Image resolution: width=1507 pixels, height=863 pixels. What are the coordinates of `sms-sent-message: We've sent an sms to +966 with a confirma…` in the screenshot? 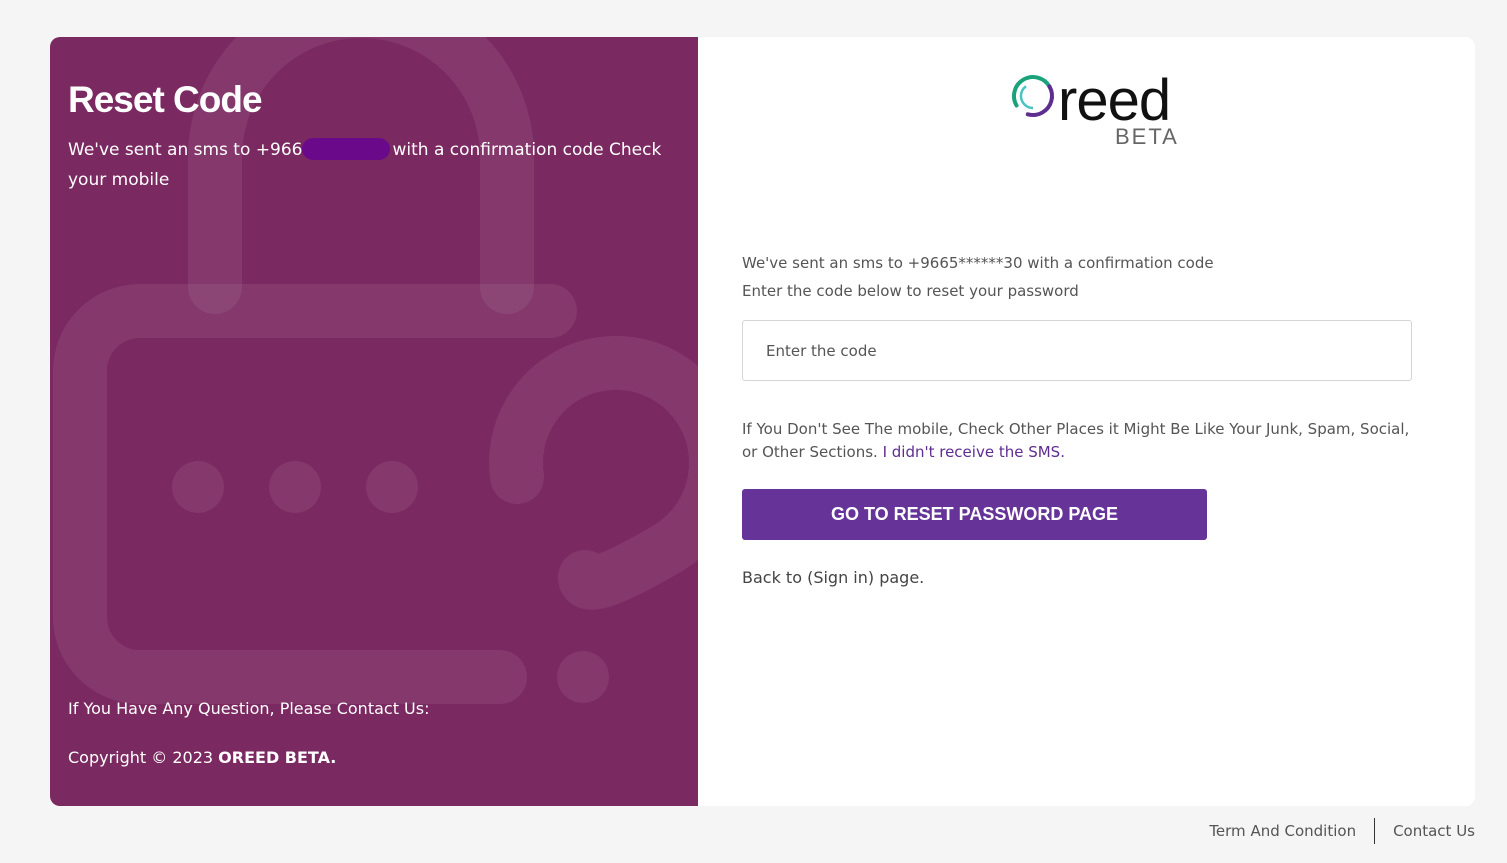 It's located at (373, 165).